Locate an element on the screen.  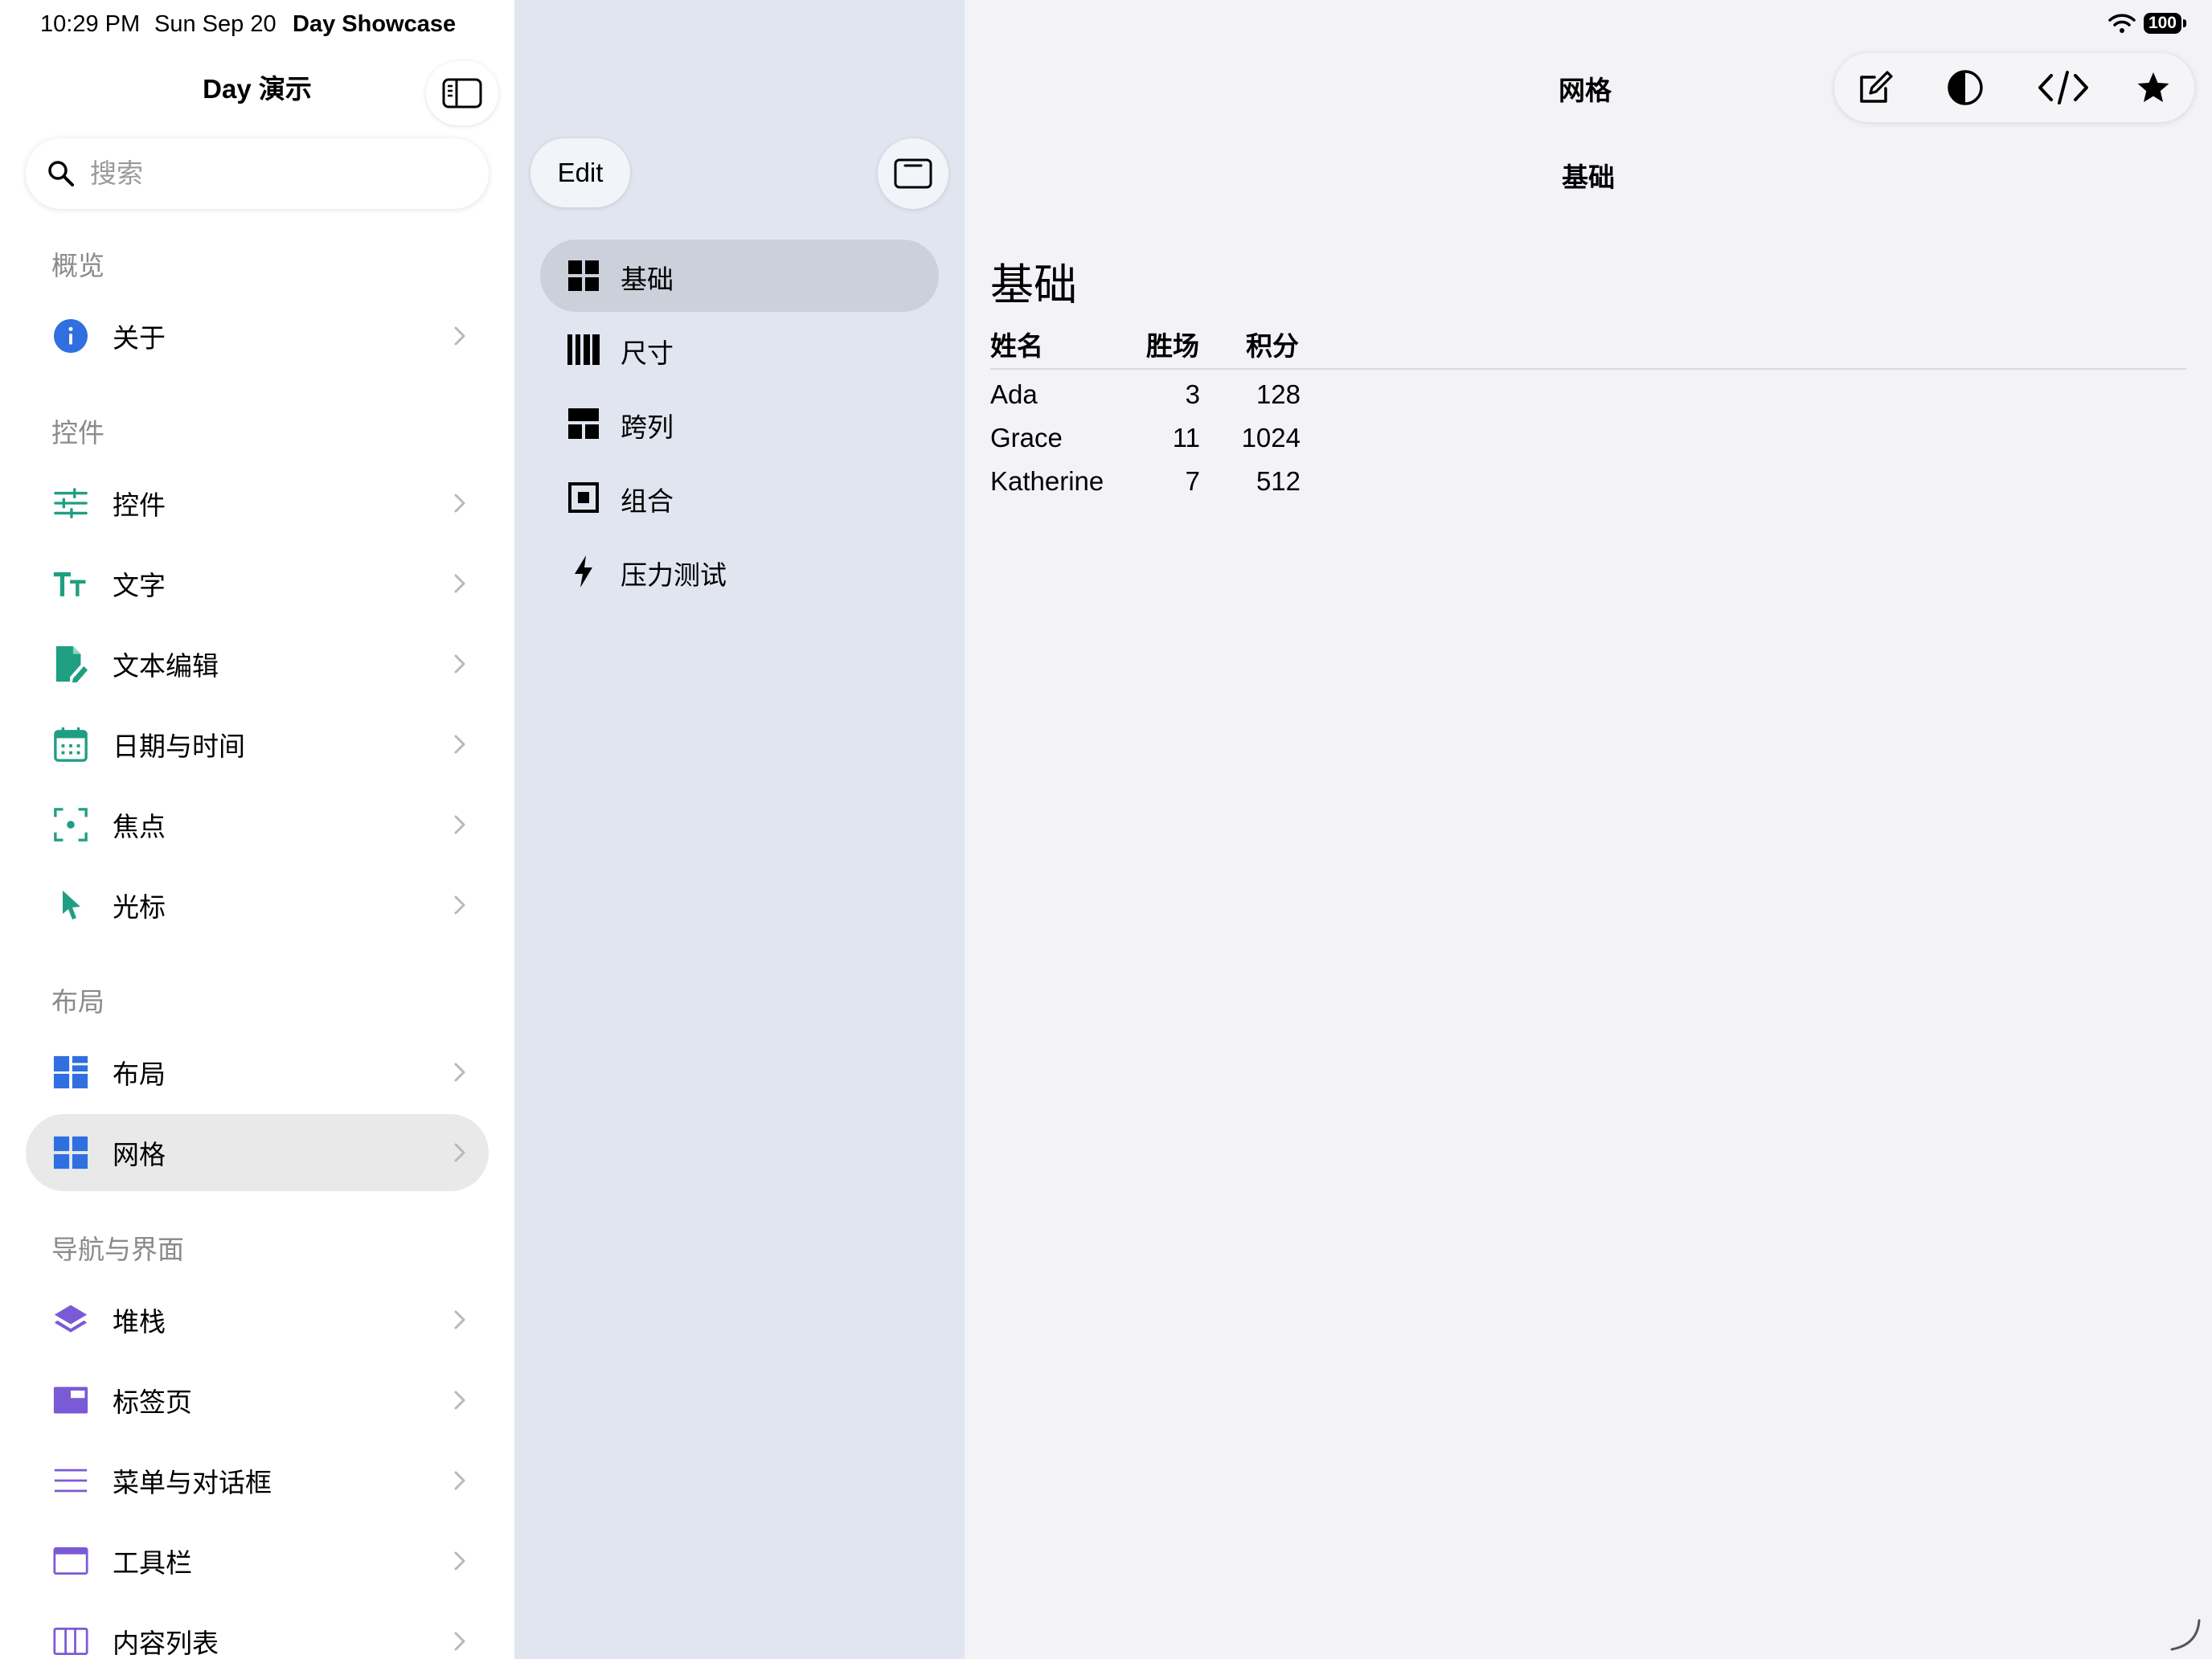
search-input is located at coordinates (274, 174).